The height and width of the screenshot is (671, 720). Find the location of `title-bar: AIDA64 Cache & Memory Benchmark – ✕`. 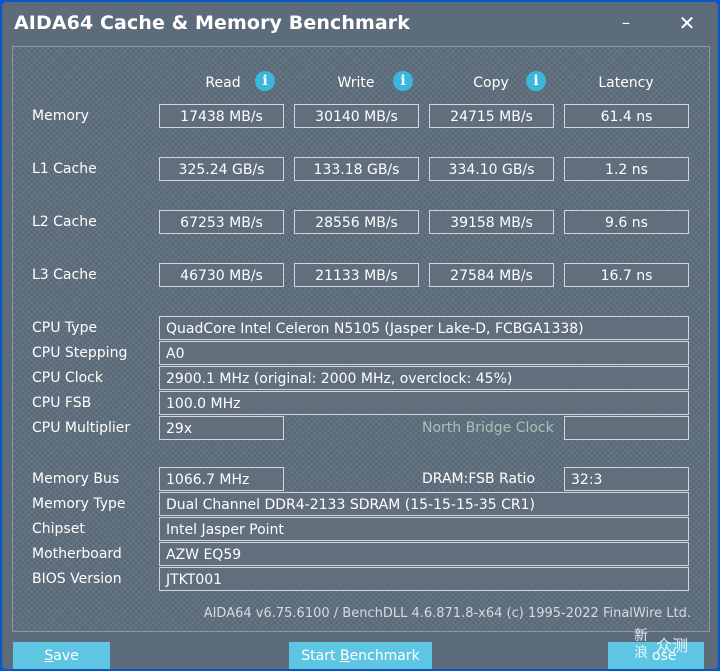

title-bar: AIDA64 Cache & Memory Benchmark – ✕ is located at coordinates (360, 23).